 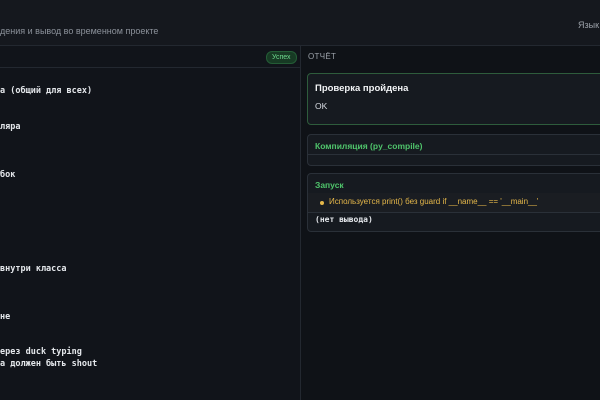 I want to click on code-line: внутри класса, so click(x=33, y=269).